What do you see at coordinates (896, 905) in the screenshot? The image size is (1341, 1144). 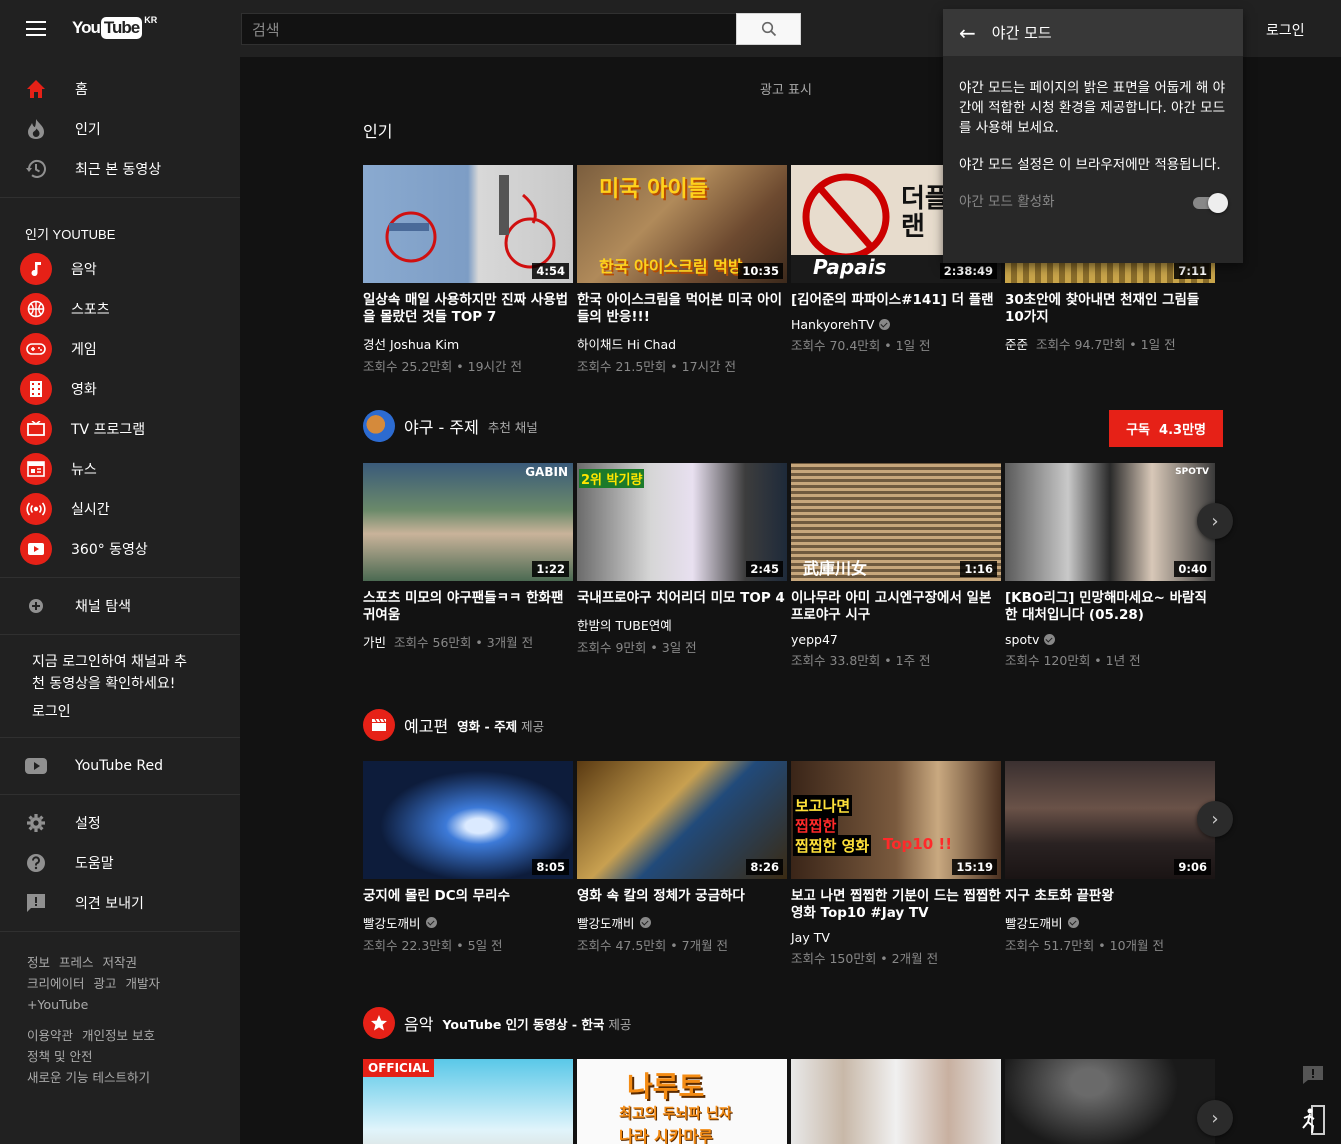 I see `video-title: 보고 나면 찝찝한 기분이 드는 찝찝한 영화 Top10 #Jay TV` at bounding box center [896, 905].